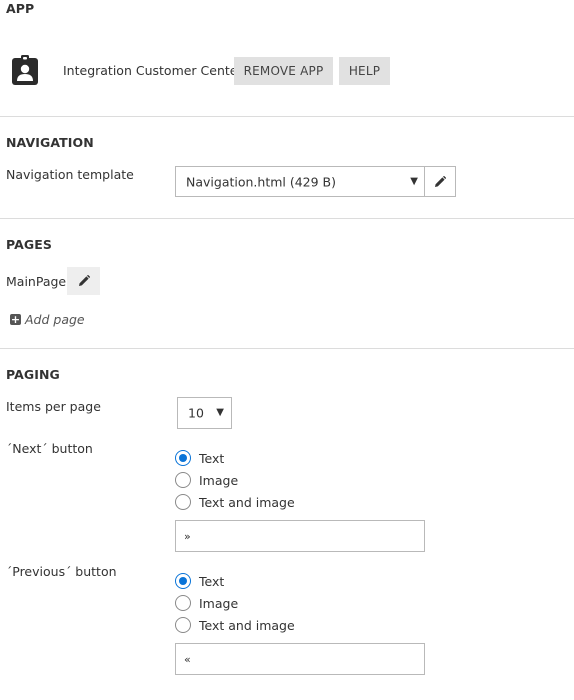 This screenshot has width=574, height=700. I want to click on navigation-section-title: NAVIGATION, so click(50, 142).